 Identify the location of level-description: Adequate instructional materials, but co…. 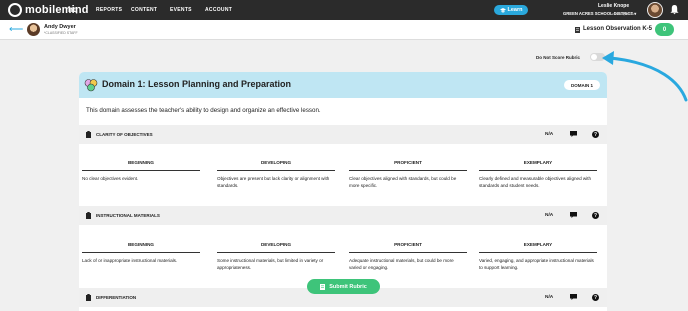
(401, 264).